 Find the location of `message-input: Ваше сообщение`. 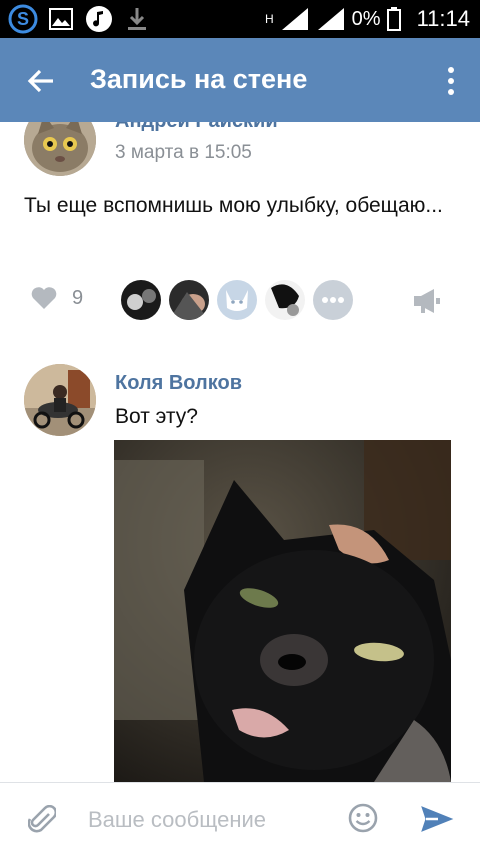

message-input: Ваше сообщение is located at coordinates (177, 820).